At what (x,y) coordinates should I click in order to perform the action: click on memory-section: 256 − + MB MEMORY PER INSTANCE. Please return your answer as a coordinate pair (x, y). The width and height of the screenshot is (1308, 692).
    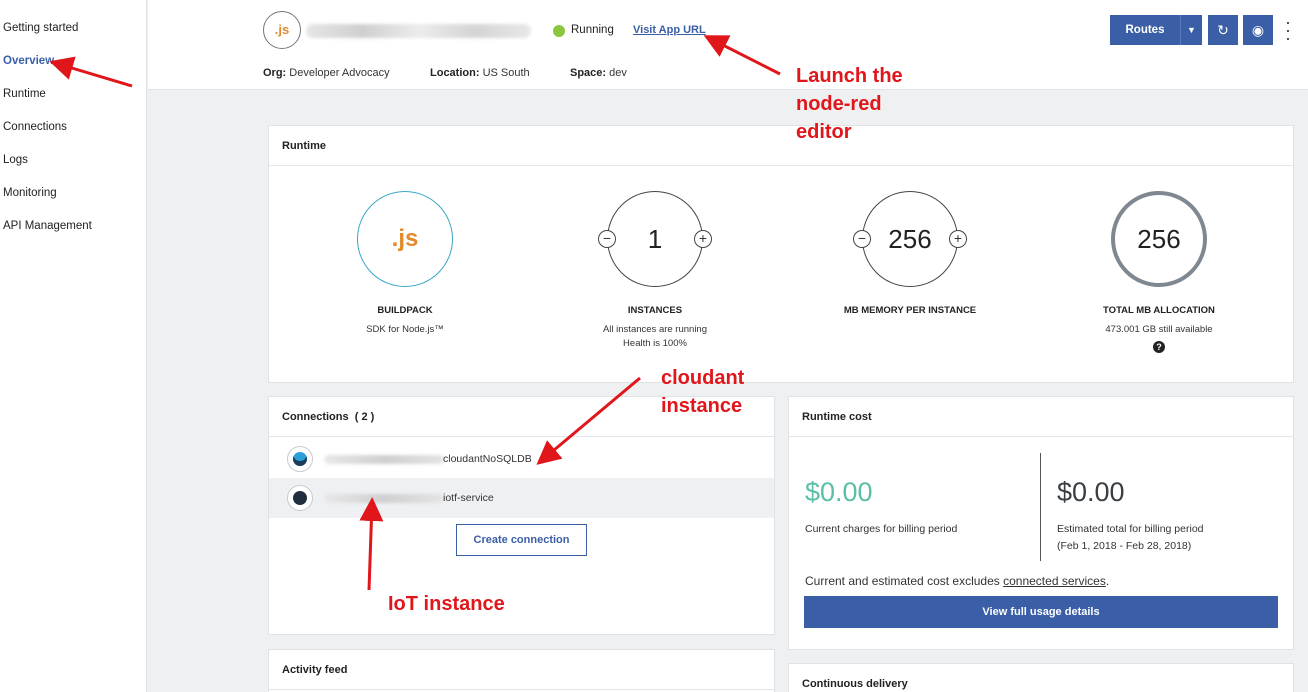
    Looking at the image, I should click on (910, 253).